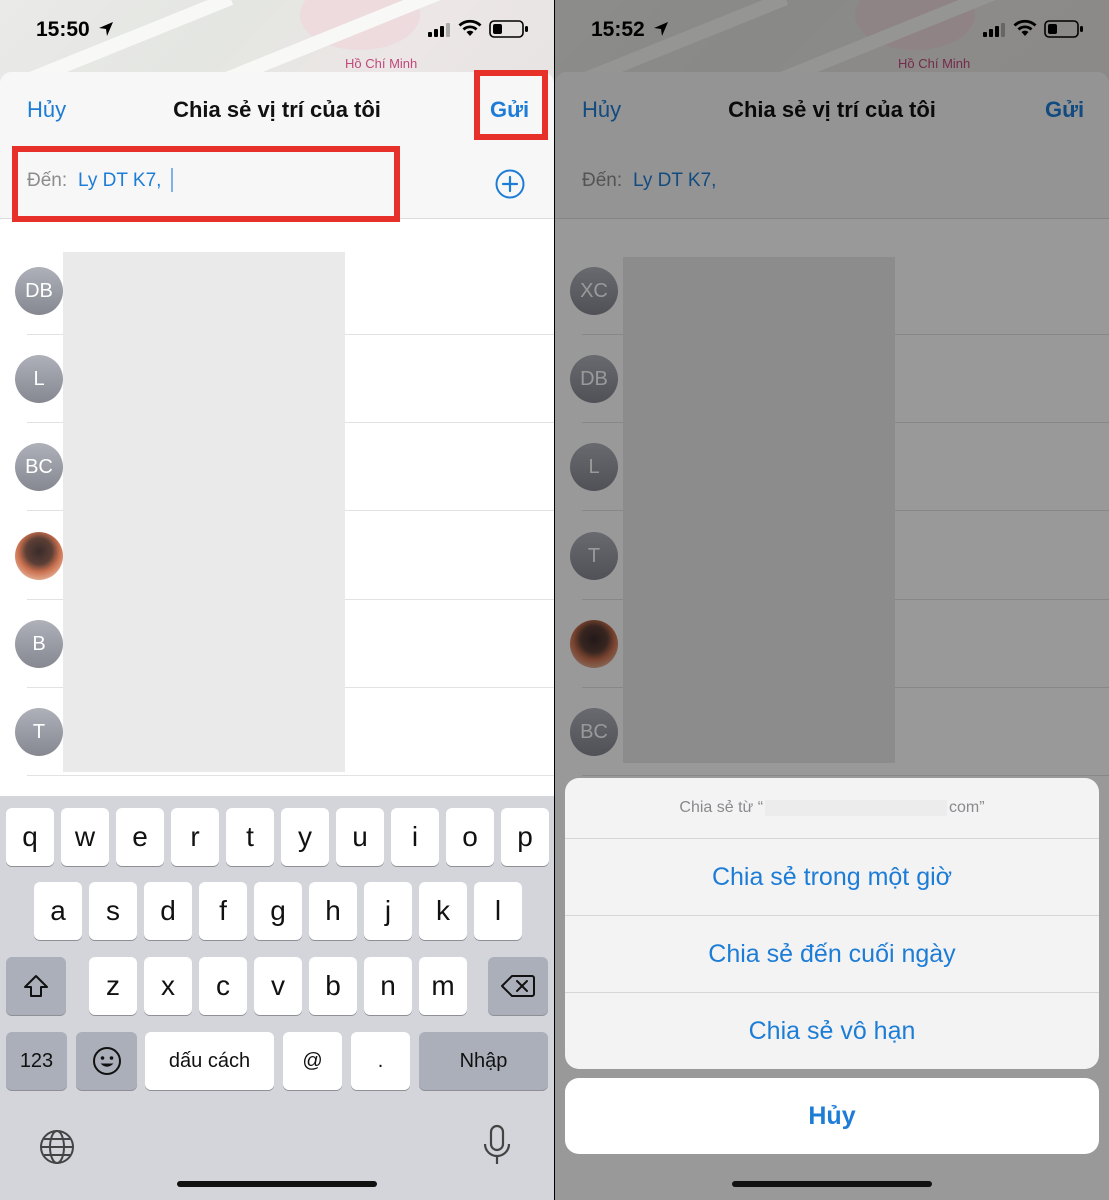 Image resolution: width=1109 pixels, height=1200 pixels. I want to click on avatar: L, so click(39, 379).